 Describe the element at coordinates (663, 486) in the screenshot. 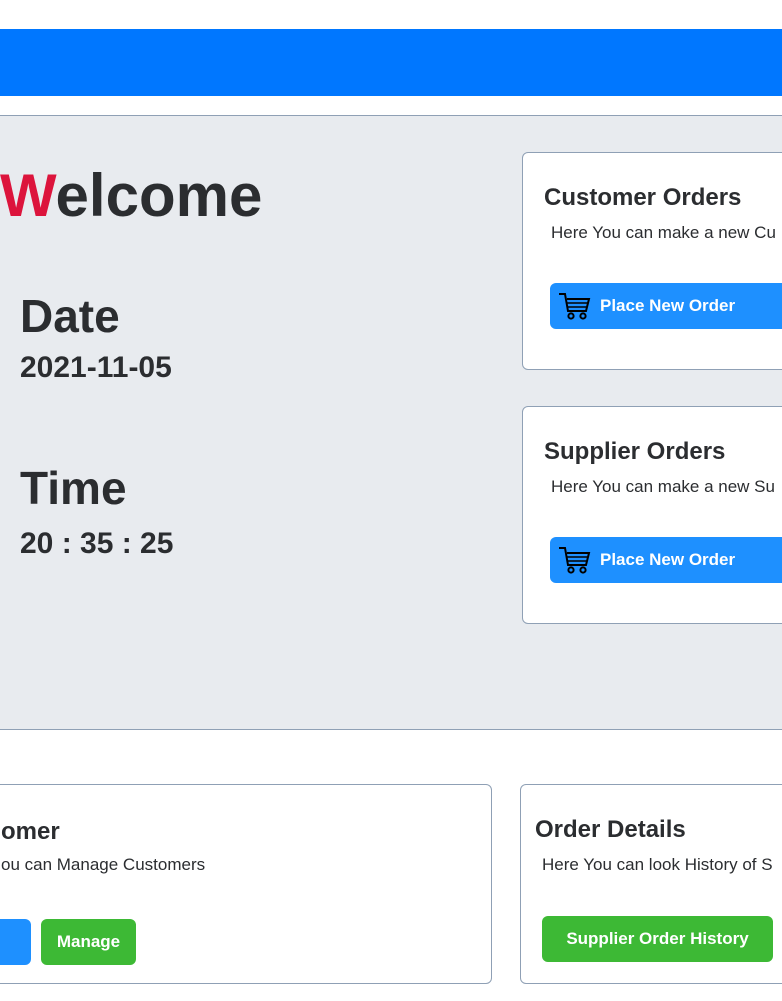

I see `supplier-orders-description: Here You can make a new Su` at that location.